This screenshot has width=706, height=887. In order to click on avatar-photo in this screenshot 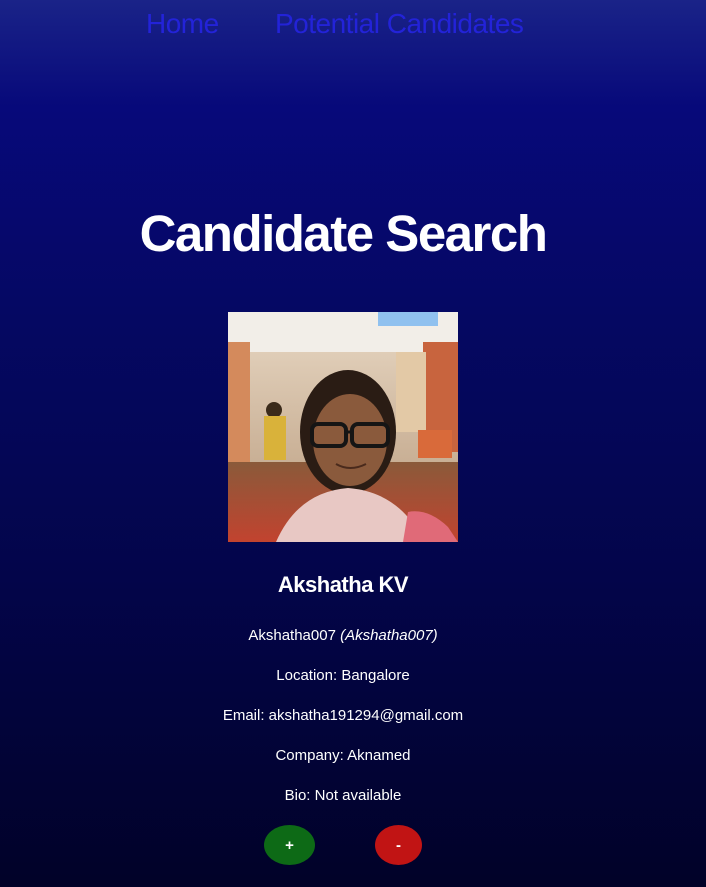, I will do `click(343, 427)`.